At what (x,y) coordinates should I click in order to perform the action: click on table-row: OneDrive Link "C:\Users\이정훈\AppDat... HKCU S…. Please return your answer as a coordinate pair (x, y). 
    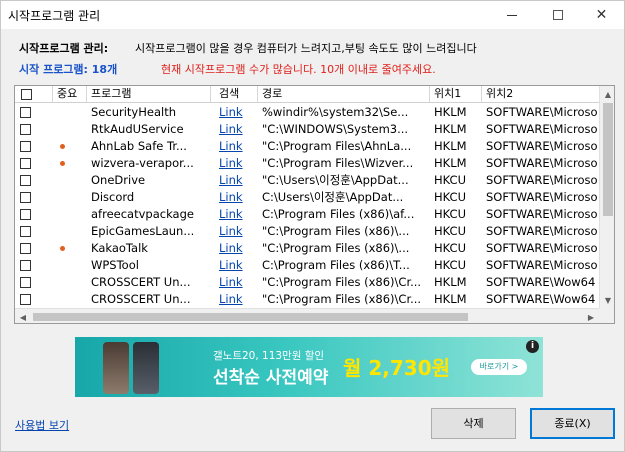
    Looking at the image, I should click on (307, 180).